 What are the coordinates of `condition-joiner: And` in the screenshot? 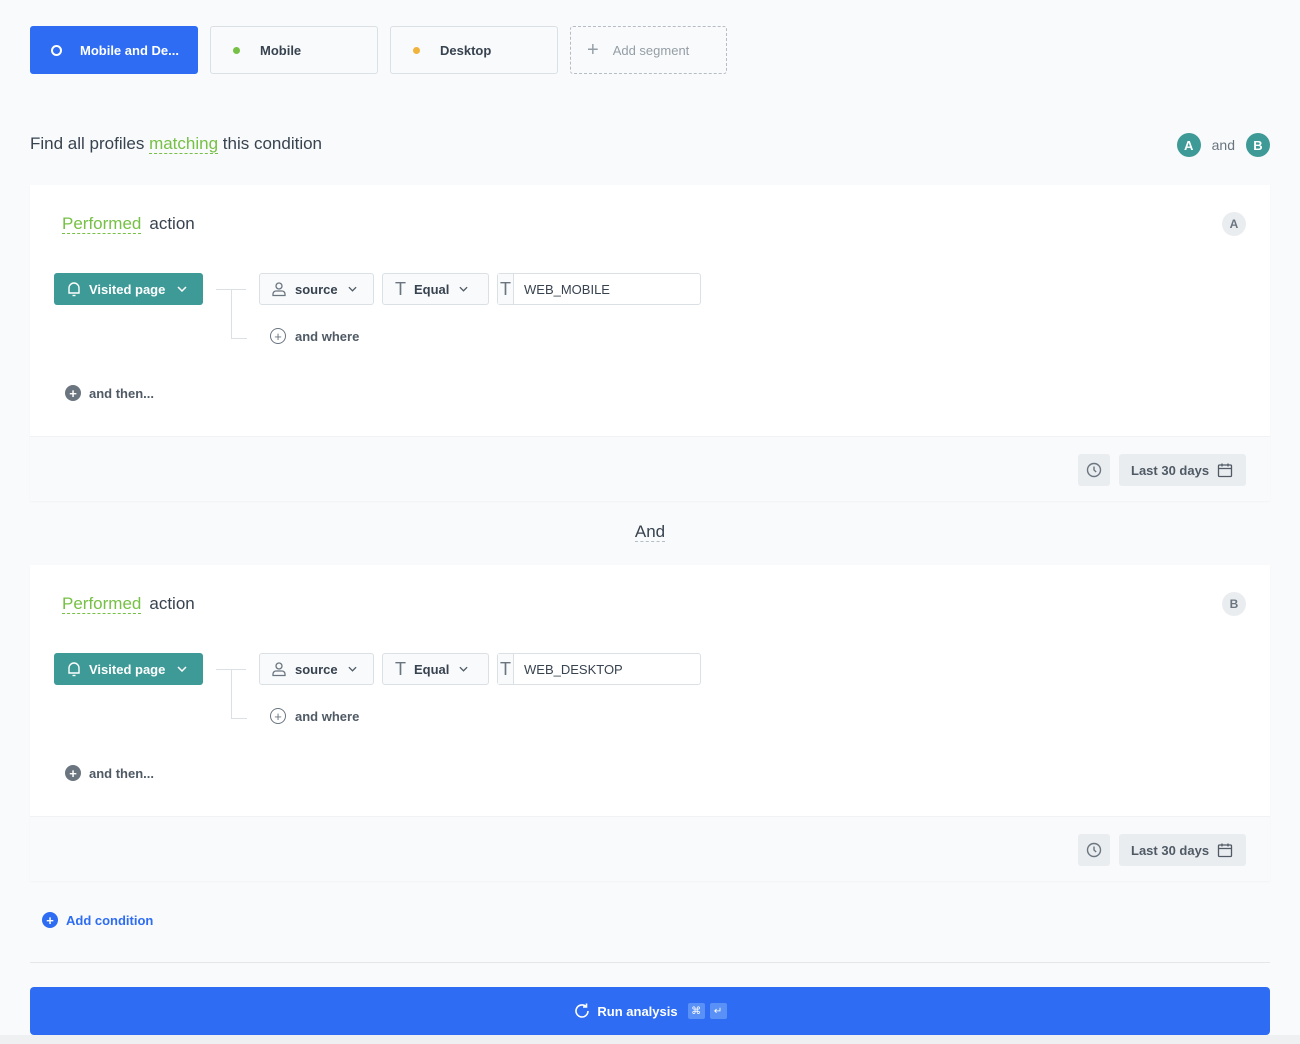 It's located at (650, 532).